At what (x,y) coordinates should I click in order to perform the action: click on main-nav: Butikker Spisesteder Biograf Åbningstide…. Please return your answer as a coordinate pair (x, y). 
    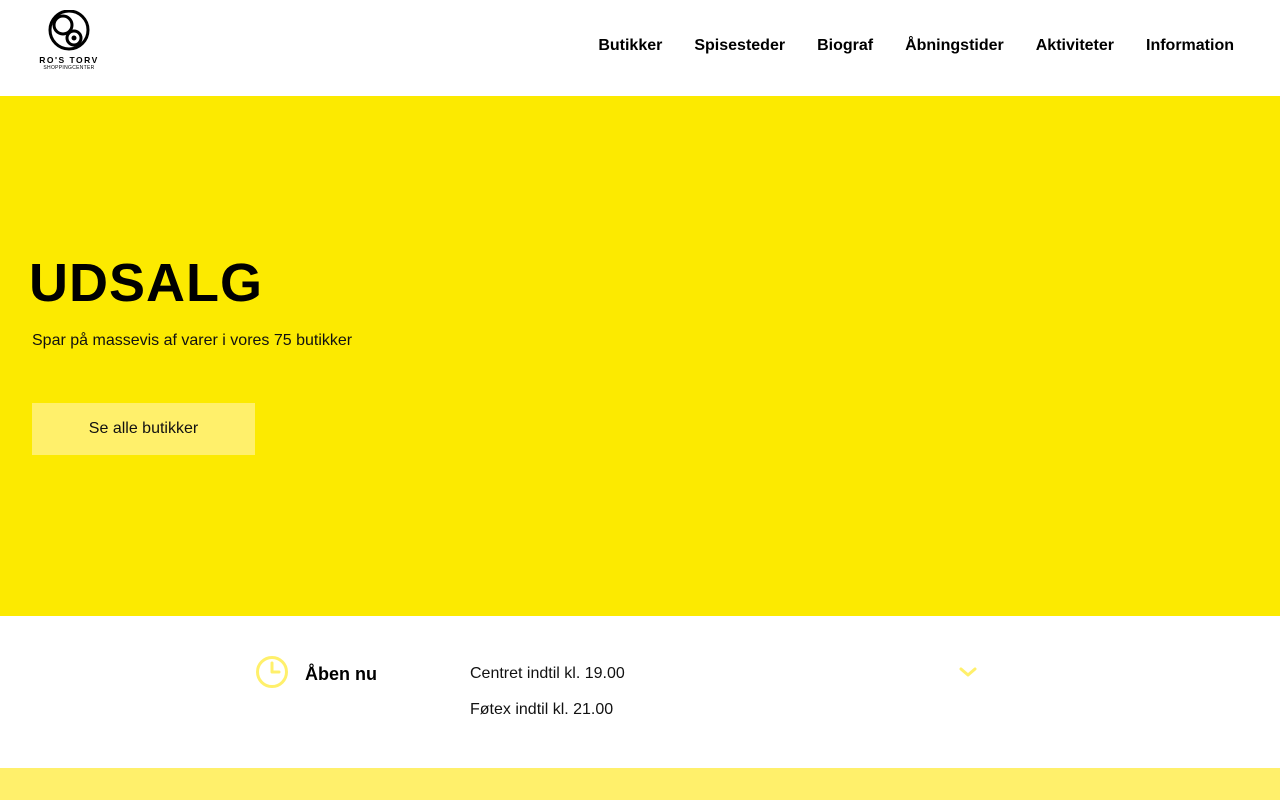
    Looking at the image, I should click on (916, 46).